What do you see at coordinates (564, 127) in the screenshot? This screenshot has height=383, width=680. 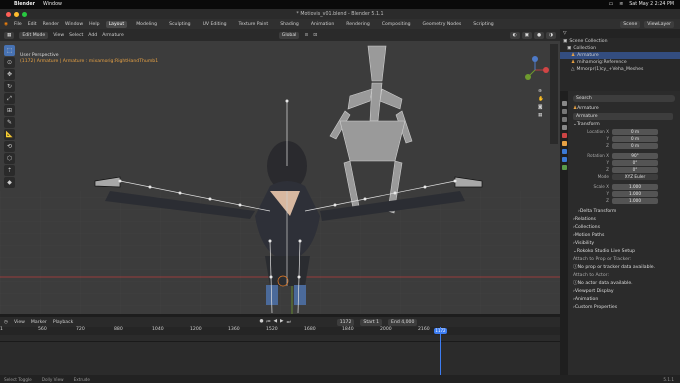 I see `scene-tab-icon` at bounding box center [564, 127].